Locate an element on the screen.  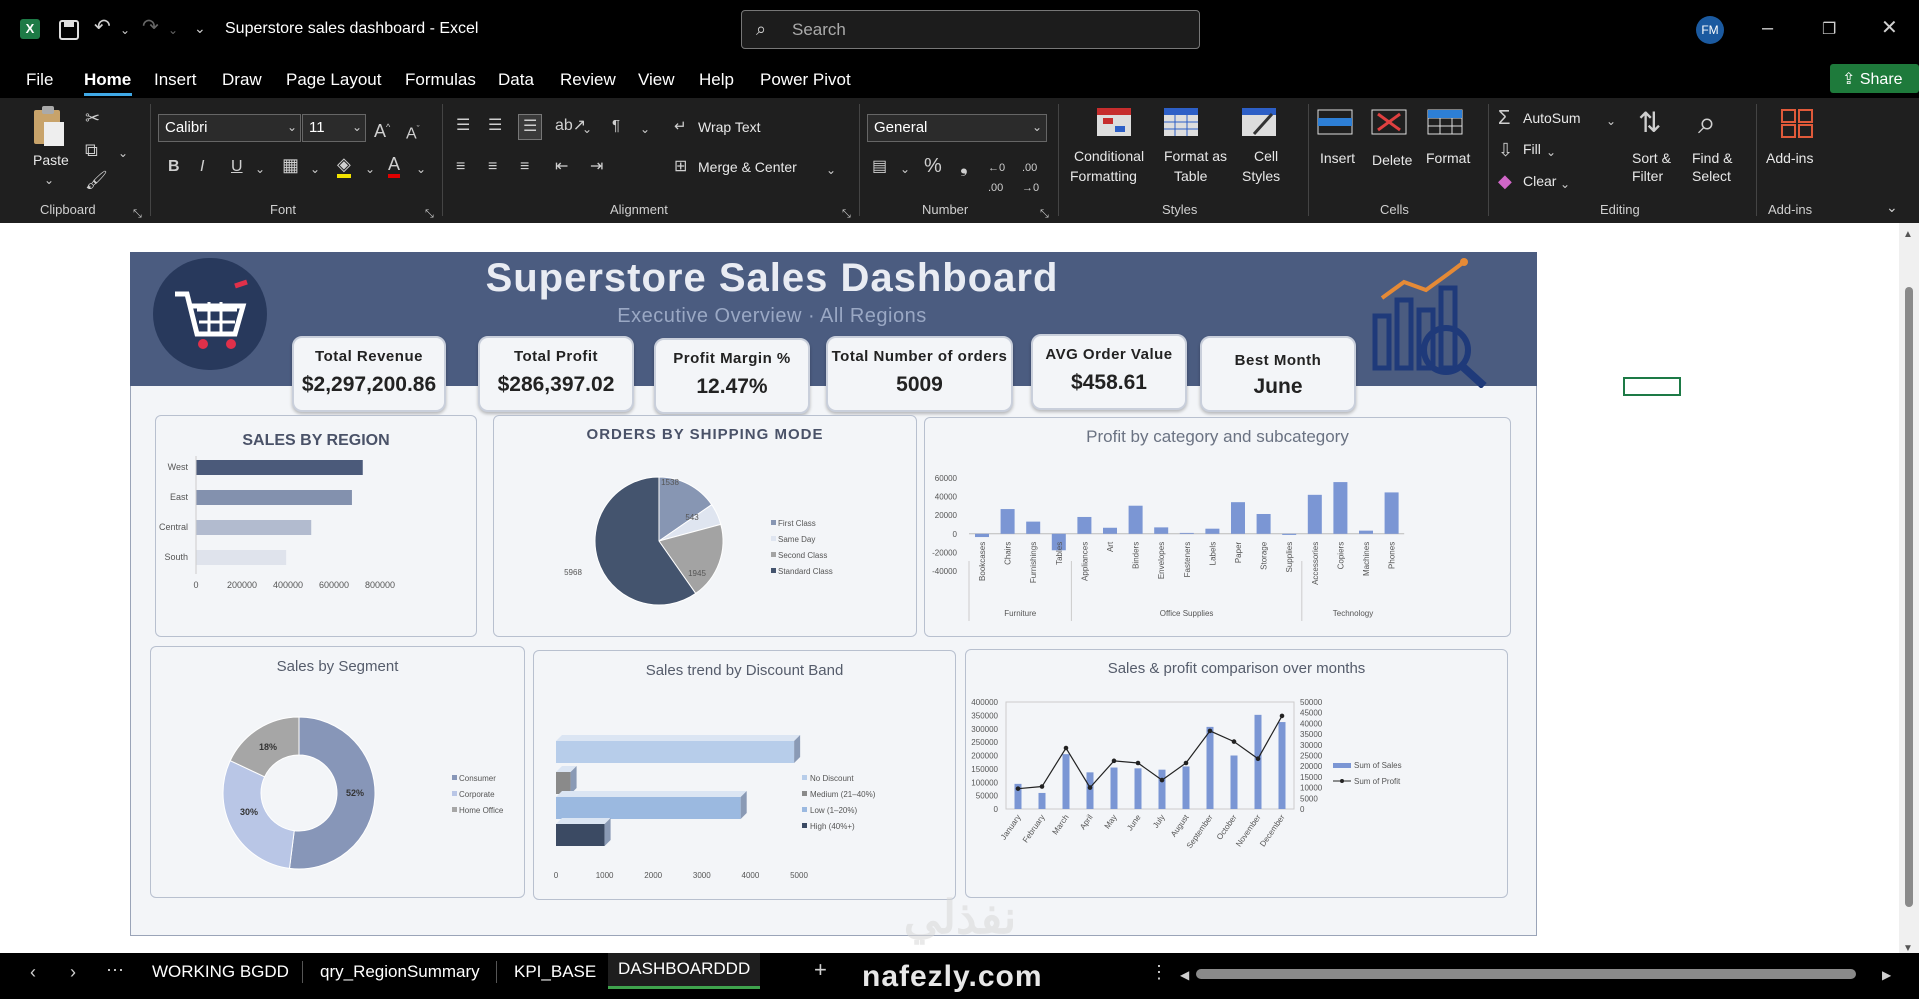
font-launcher-icon: ⤡ is located at coordinates (429, 214).